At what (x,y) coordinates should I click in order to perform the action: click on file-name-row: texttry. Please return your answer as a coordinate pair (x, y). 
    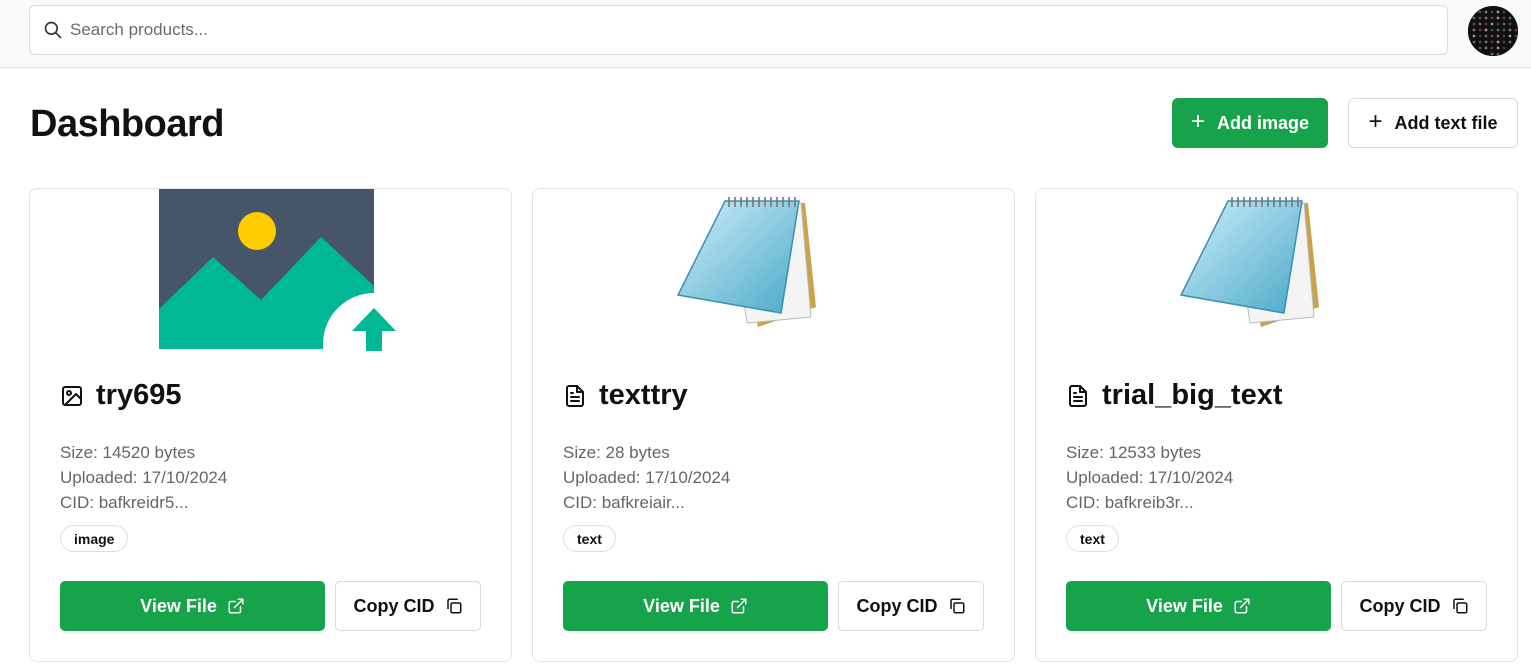
    Looking at the image, I should click on (625, 395).